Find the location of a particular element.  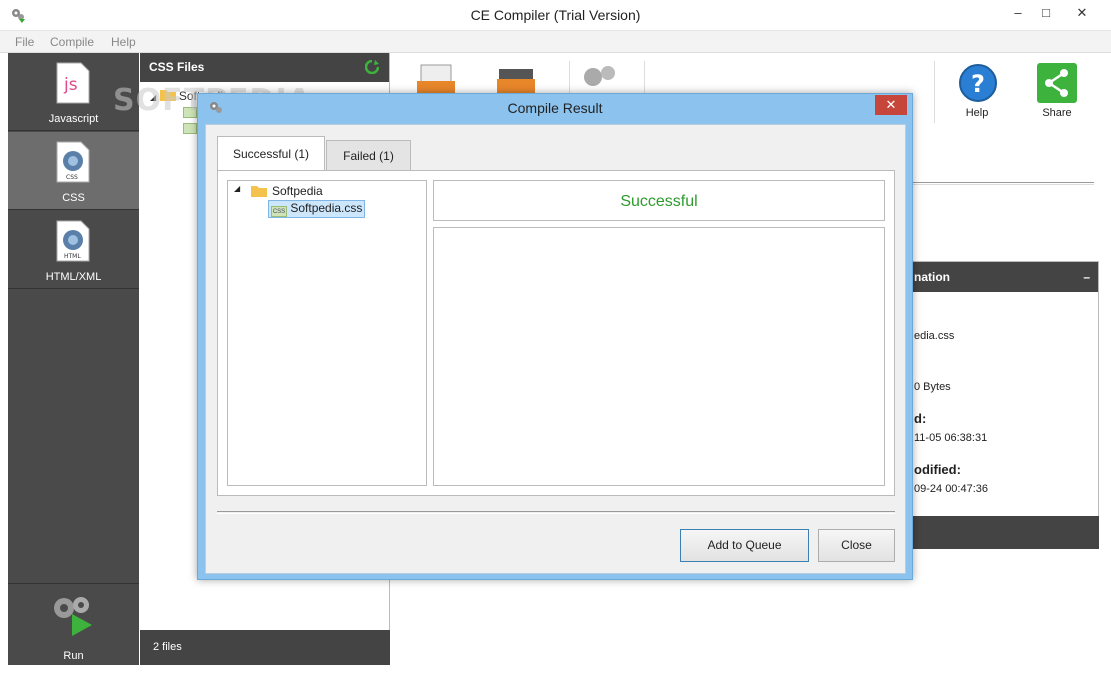

info-modified-value: 09-24 00:47:36 is located at coordinates (951, 489).